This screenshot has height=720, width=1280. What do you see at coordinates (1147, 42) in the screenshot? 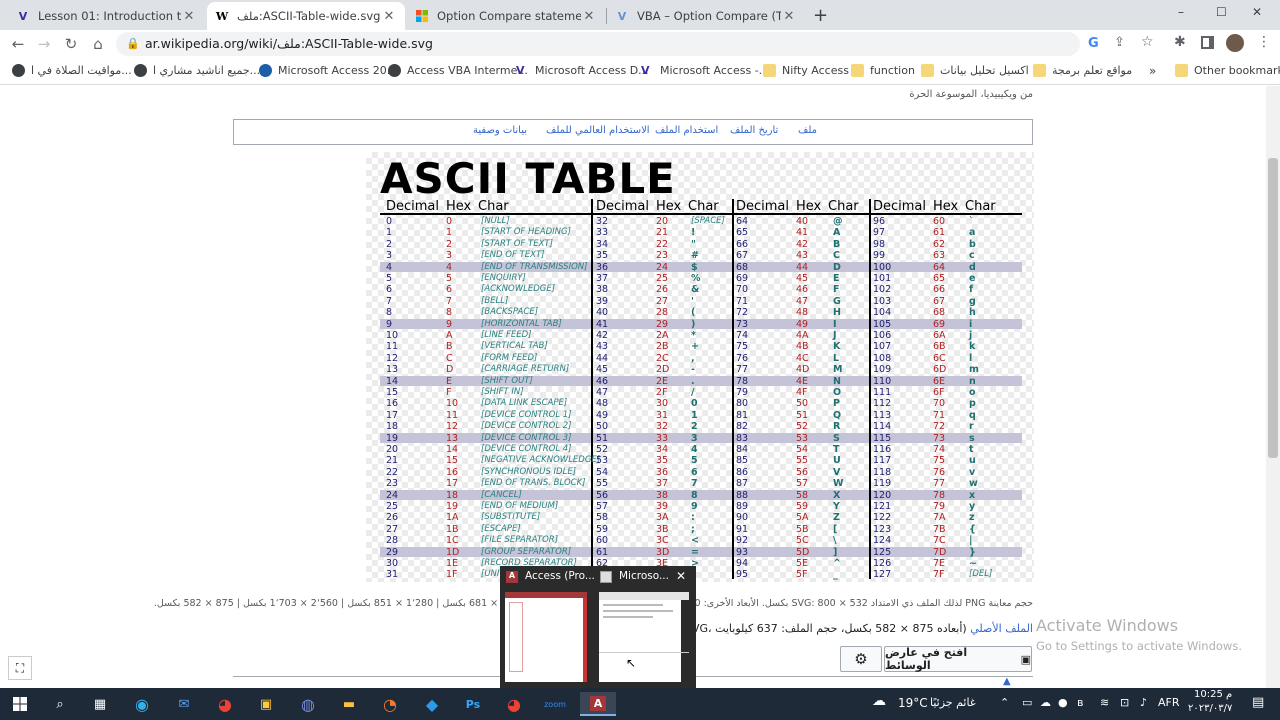
I see `bookmark-star-icon: ☆` at bounding box center [1147, 42].